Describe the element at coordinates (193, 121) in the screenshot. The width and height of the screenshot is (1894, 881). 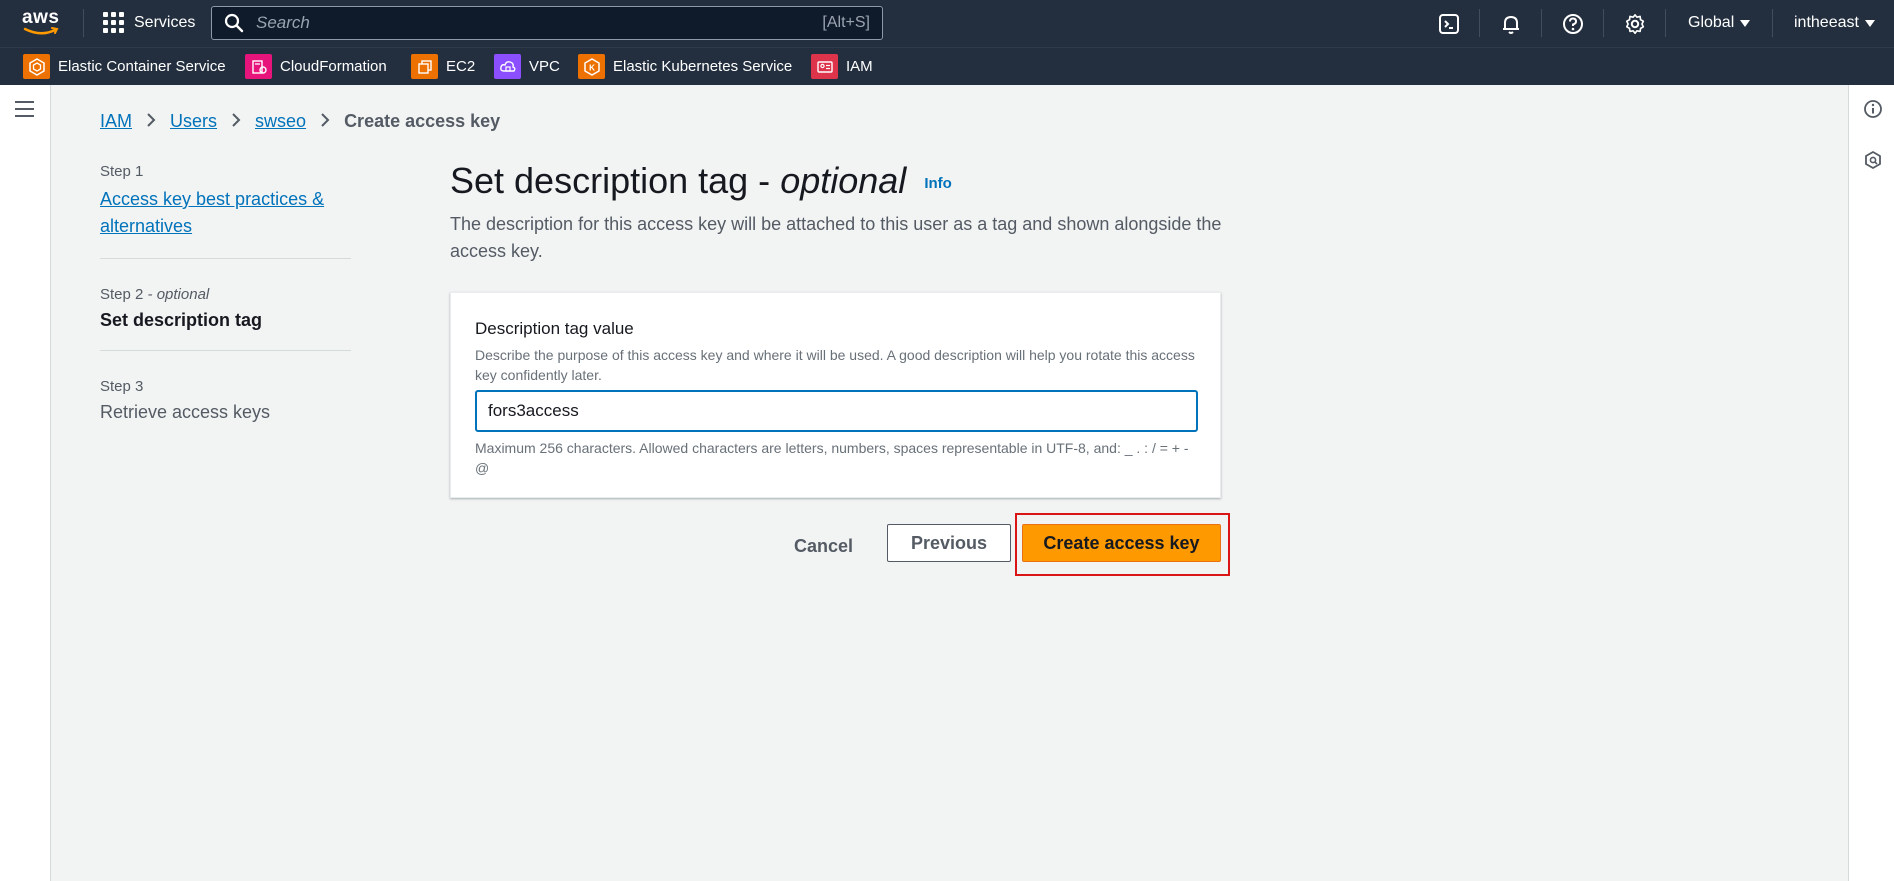
I see `breadcrumb-link-users: Users` at that location.